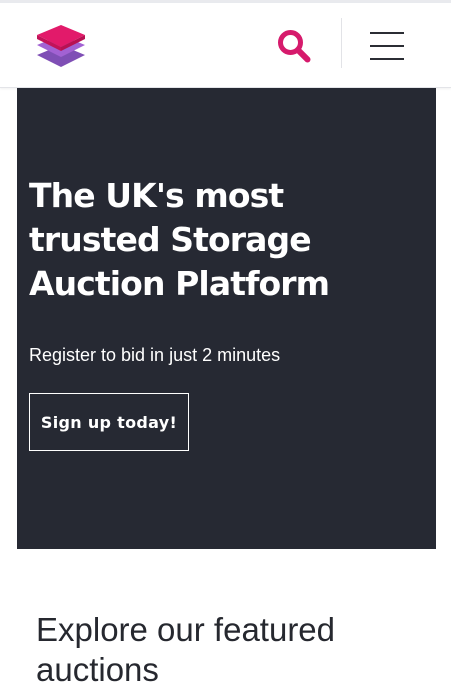 Image resolution: width=451 pixels, height=695 pixels. I want to click on menu-button, so click(388, 46).